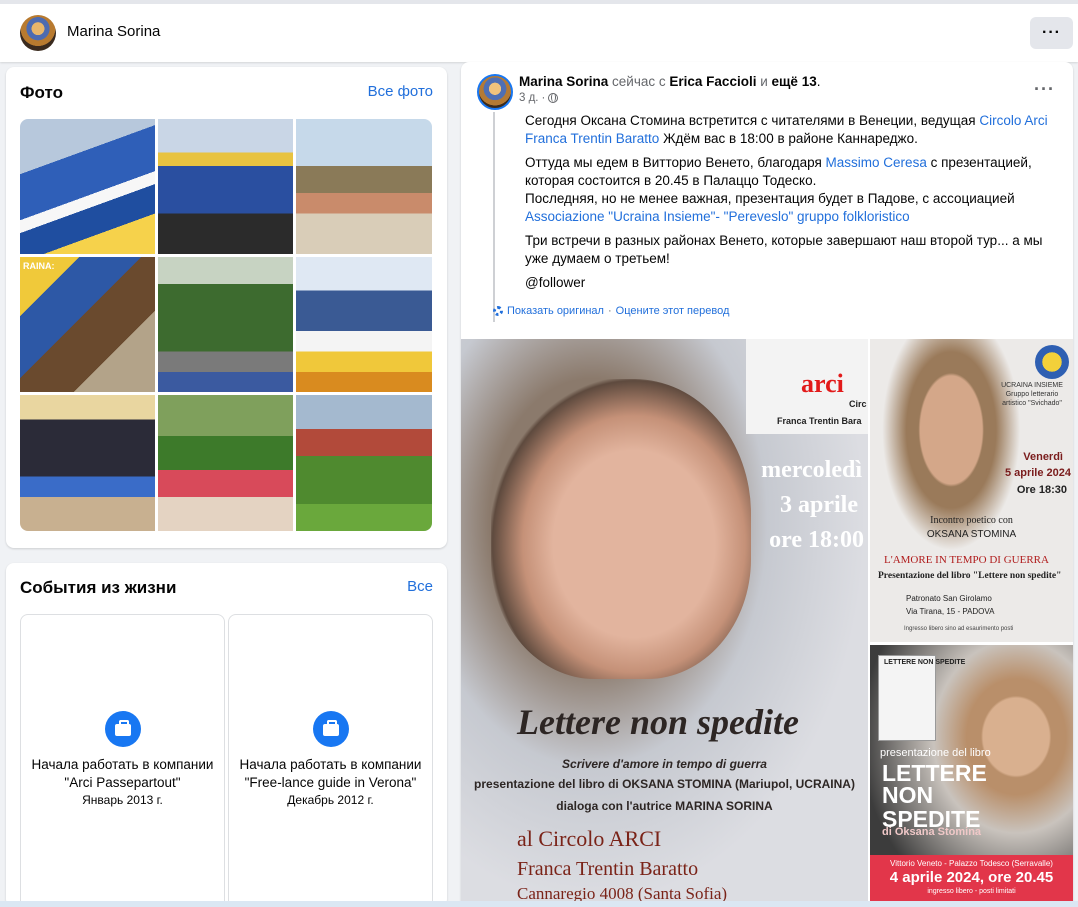 The height and width of the screenshot is (907, 1078). Describe the element at coordinates (794, 81) in the screenshot. I see `tagged-others-link: ещё 13` at that location.